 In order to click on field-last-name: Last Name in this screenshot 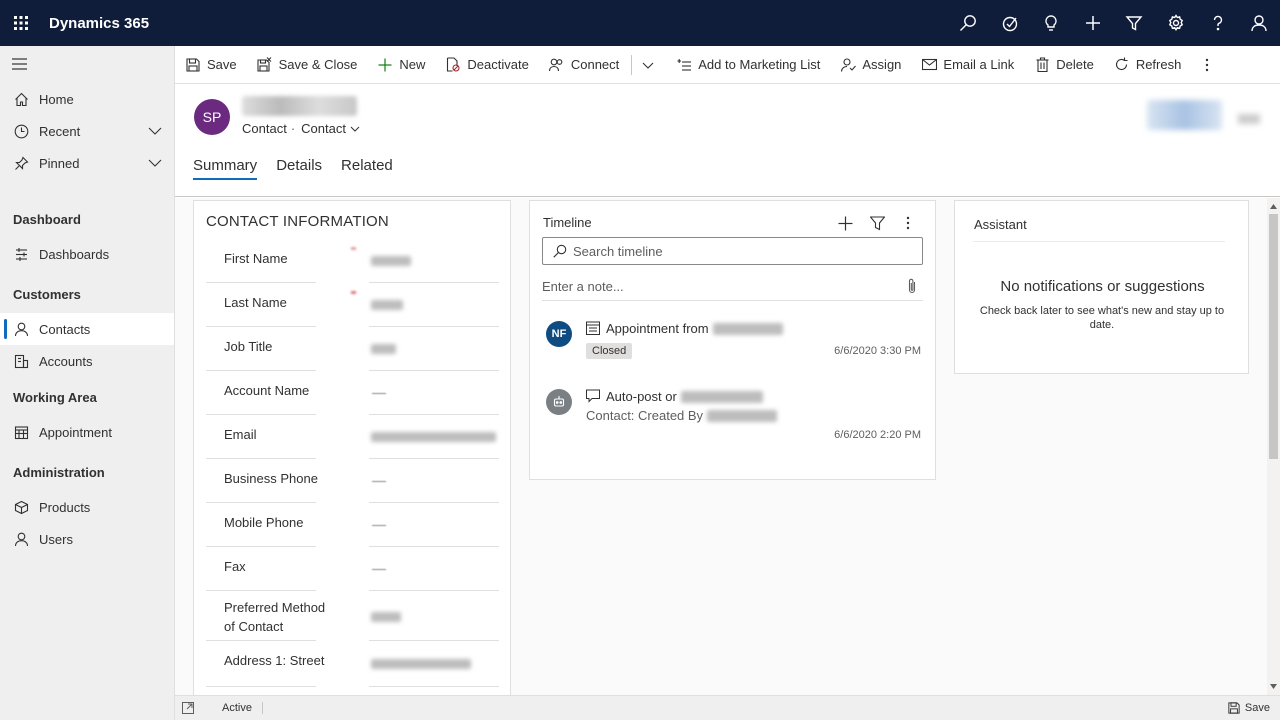, I will do `click(352, 305)`.